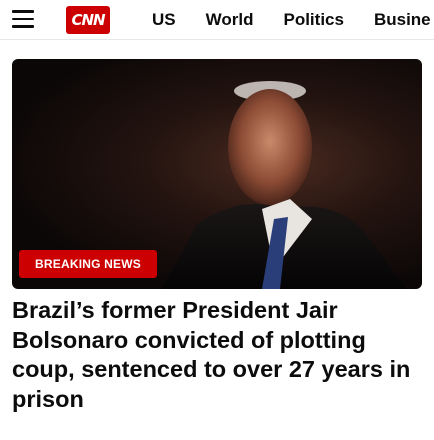 This screenshot has width=434, height=440. I want to click on nav-link-business: Busine, so click(402, 20).